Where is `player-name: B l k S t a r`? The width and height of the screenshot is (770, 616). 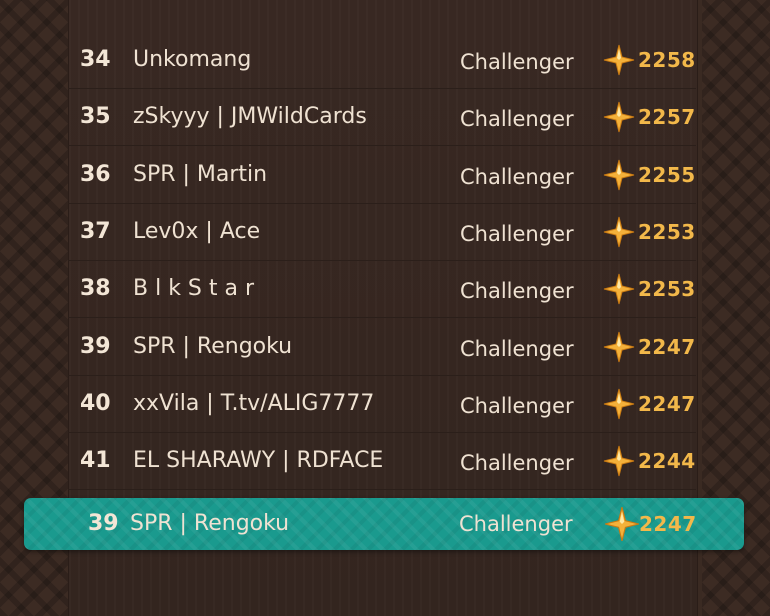 player-name: B l k S t a r is located at coordinates (194, 289).